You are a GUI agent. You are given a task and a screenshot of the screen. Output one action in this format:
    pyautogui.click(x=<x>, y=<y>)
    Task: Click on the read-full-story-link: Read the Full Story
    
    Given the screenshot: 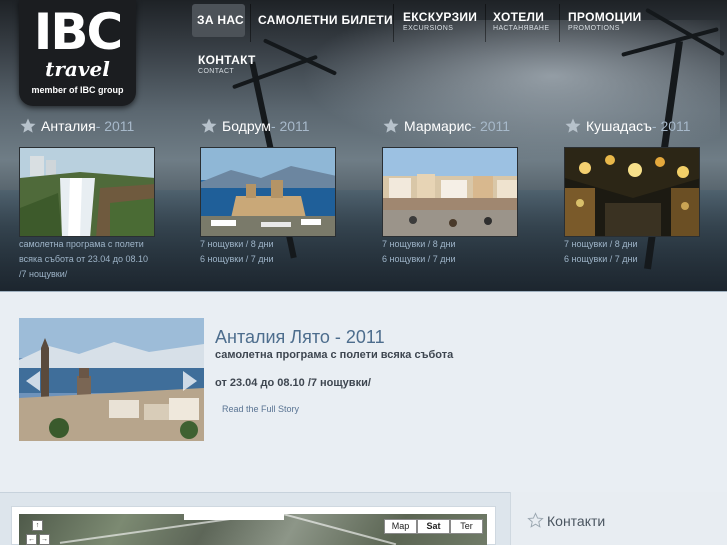 What is the action you would take?
    pyautogui.click(x=260, y=409)
    